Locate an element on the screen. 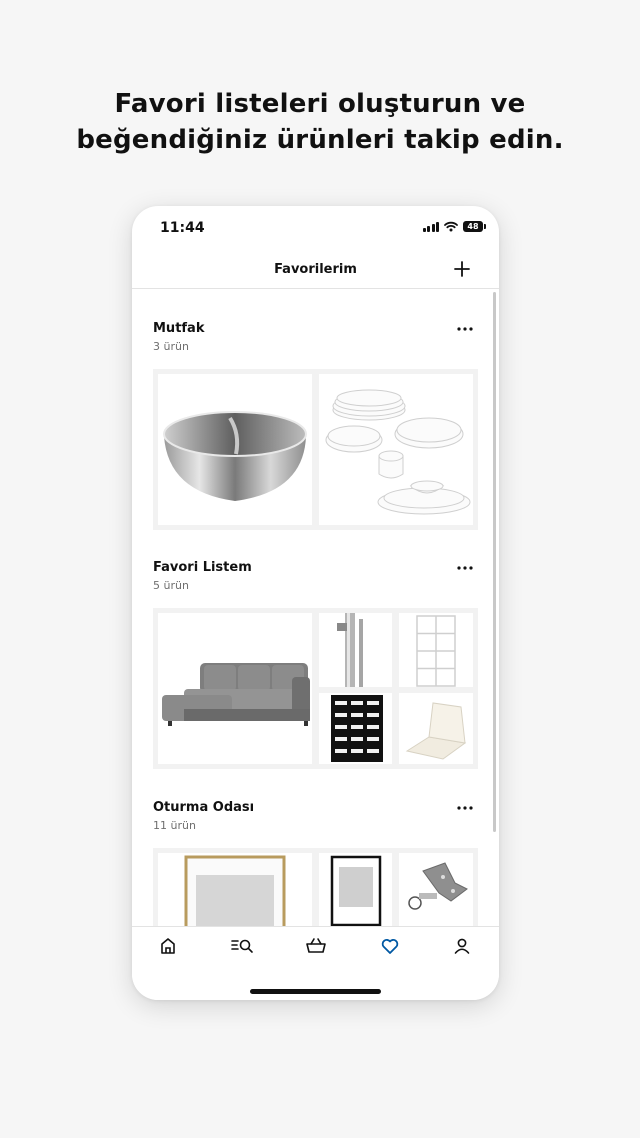 This screenshot has height=1138, width=640. basket-icon is located at coordinates (316, 945).